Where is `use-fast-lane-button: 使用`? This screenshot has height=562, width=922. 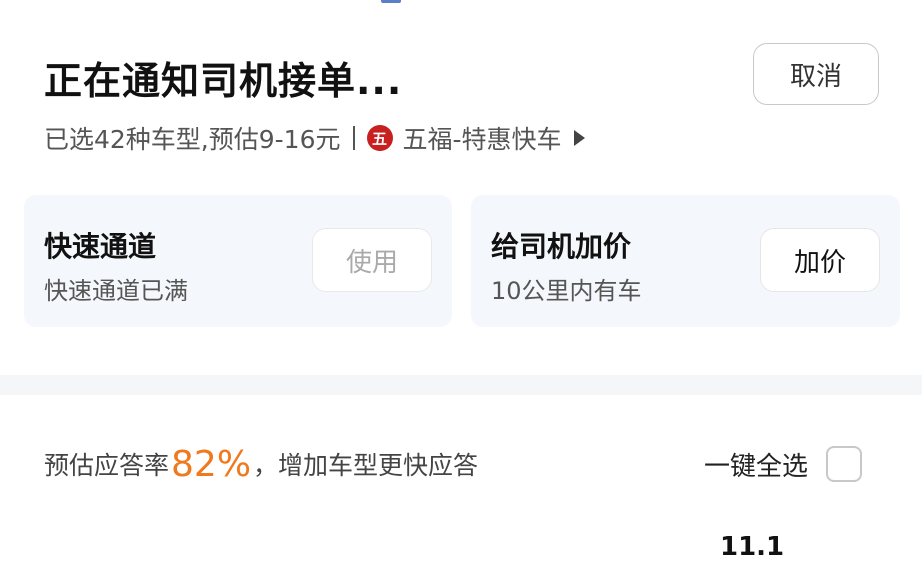
use-fast-lane-button: 使用 is located at coordinates (372, 260).